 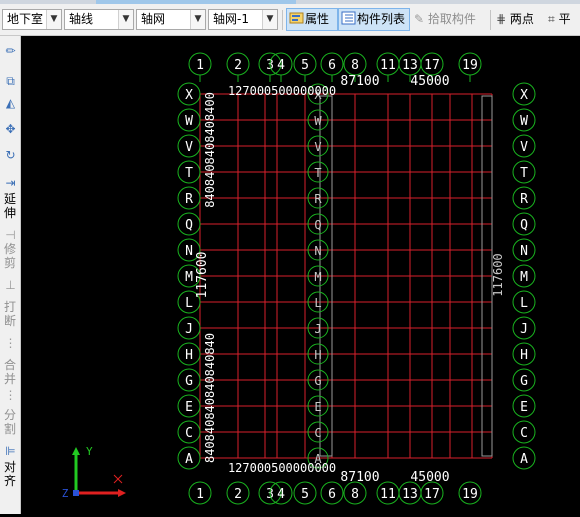 What do you see at coordinates (10, 129) in the screenshot?
I see `move-icon: ✥` at bounding box center [10, 129].